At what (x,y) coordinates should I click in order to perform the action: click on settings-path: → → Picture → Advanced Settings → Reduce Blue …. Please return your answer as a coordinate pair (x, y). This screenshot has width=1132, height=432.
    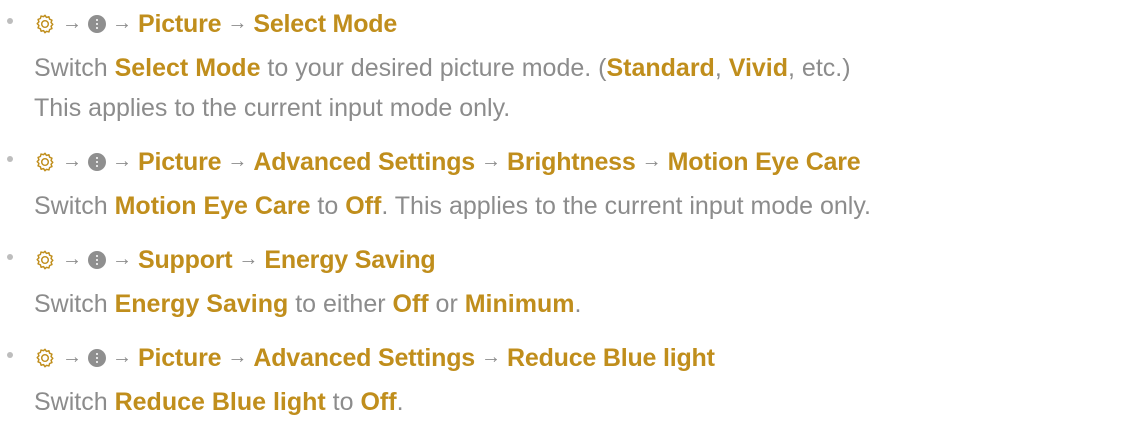
    Looking at the image, I should click on (583, 358).